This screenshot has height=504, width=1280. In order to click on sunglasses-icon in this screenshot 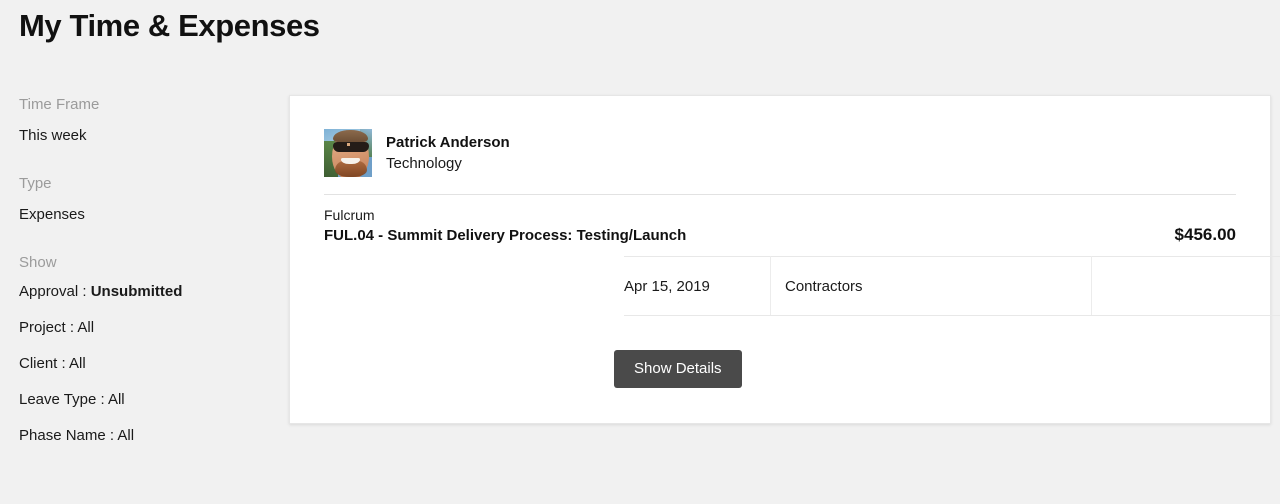, I will do `click(351, 147)`.